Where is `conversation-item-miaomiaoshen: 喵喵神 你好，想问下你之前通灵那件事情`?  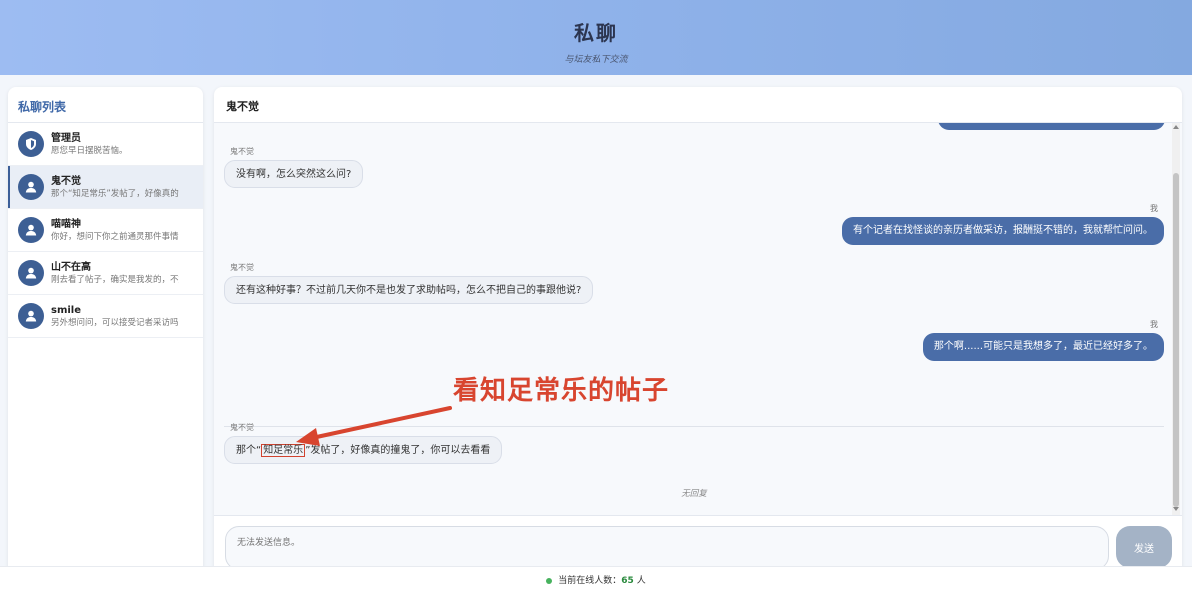
conversation-item-miaomiaoshen: 喵喵神 你好，想问下你之前通灵那件事情 is located at coordinates (105, 230).